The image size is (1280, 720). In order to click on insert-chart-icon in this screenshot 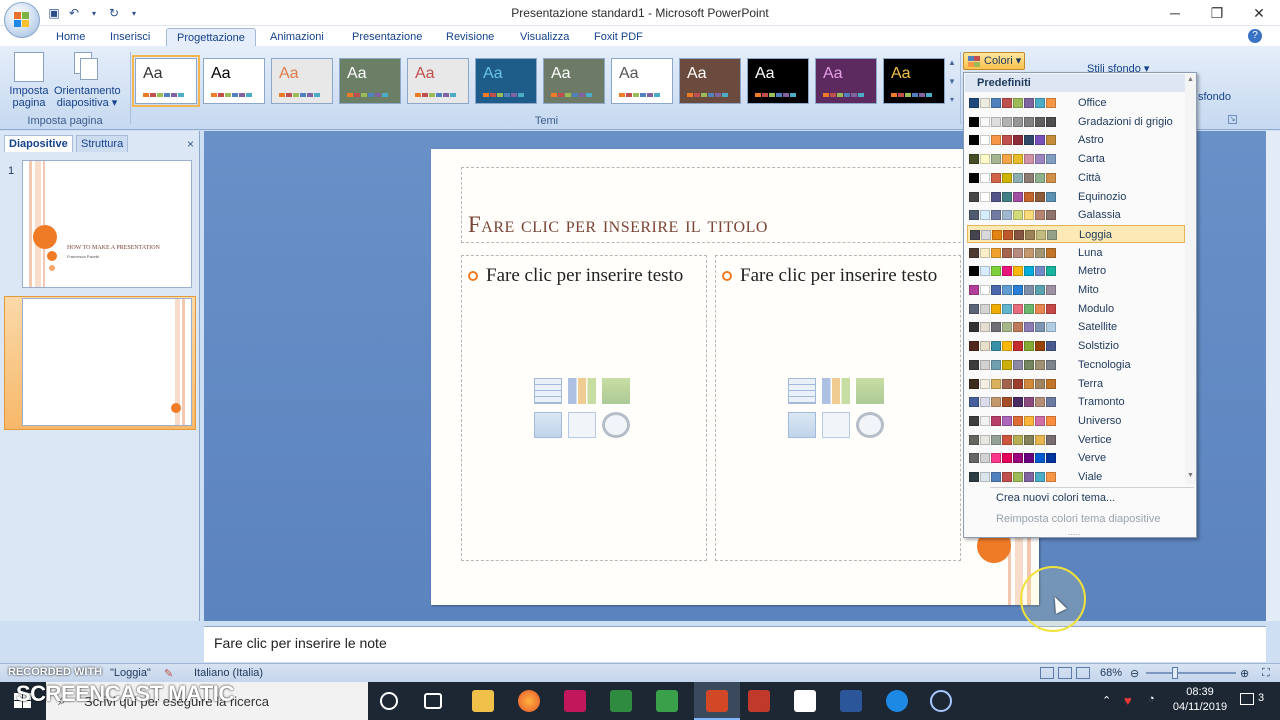, I will do `click(582, 391)`.